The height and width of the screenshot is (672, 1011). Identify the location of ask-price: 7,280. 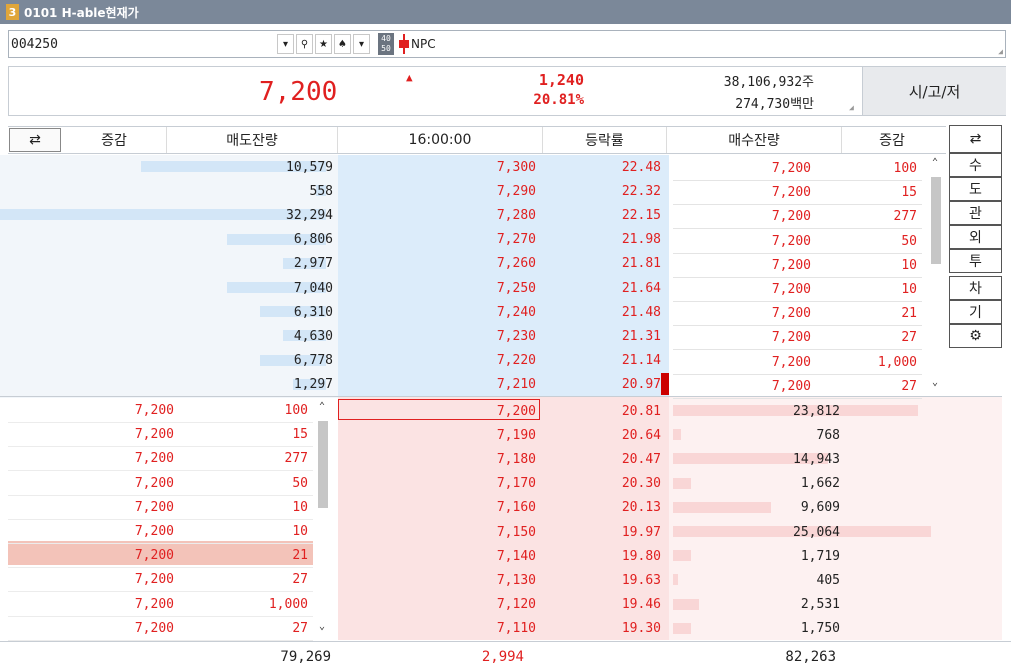
(439, 215).